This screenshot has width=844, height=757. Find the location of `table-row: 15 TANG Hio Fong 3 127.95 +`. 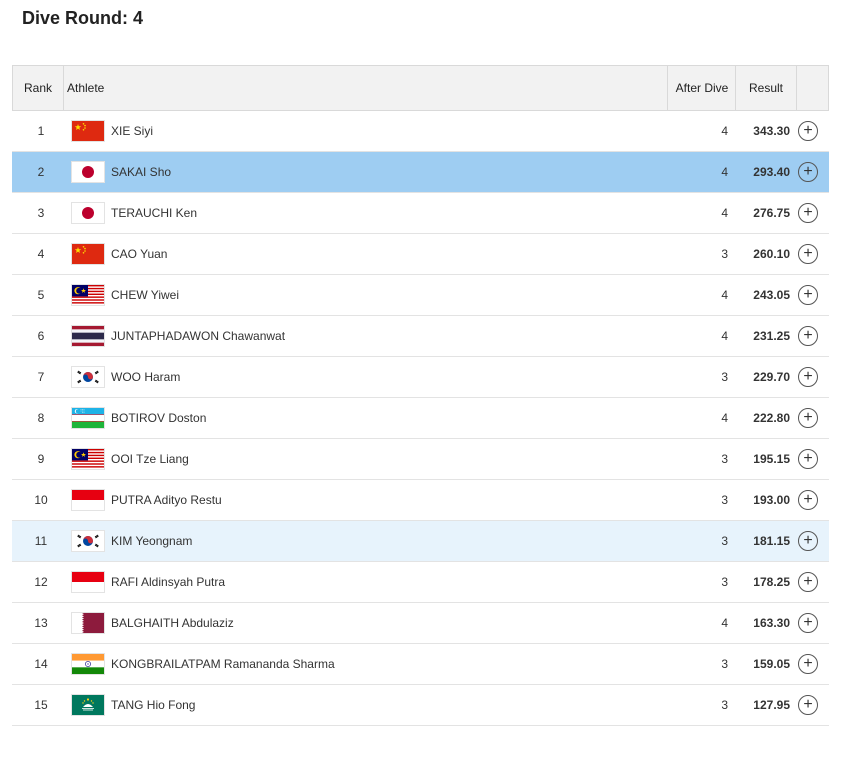

table-row: 15 TANG Hio Fong 3 127.95 + is located at coordinates (420, 705).